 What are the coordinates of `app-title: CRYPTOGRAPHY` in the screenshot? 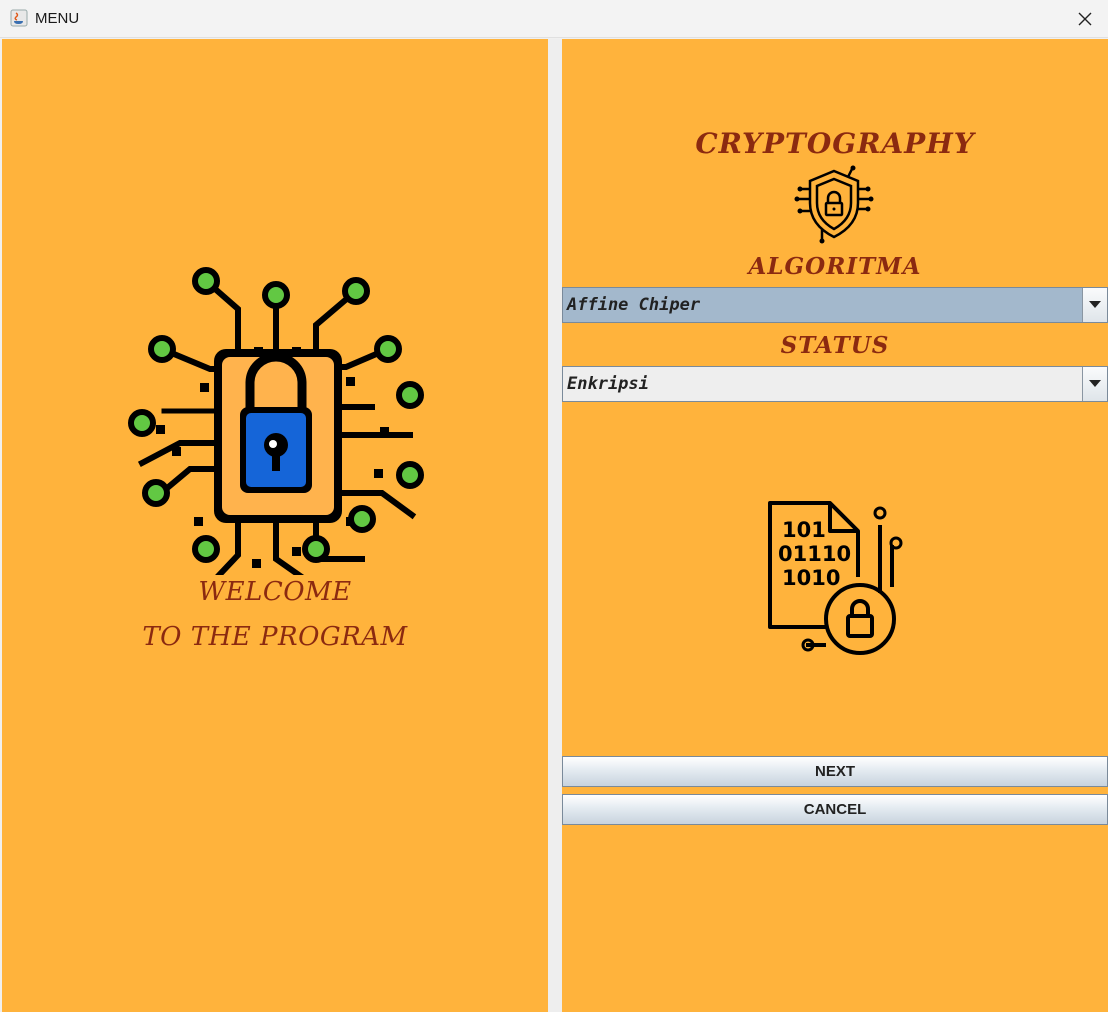 It's located at (835, 143).